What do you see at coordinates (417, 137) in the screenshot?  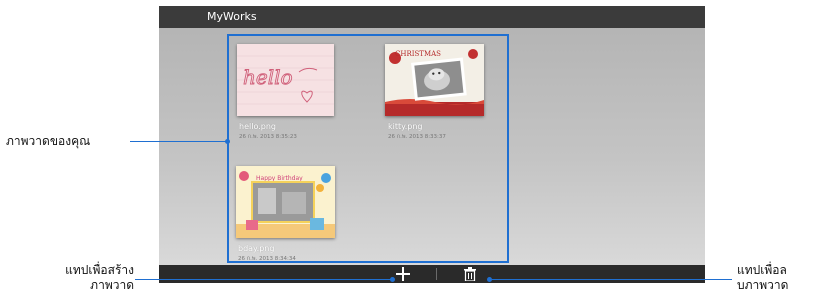 I see `work-date-kitty: 26 ก.พ. 2013 8:33:37` at bounding box center [417, 137].